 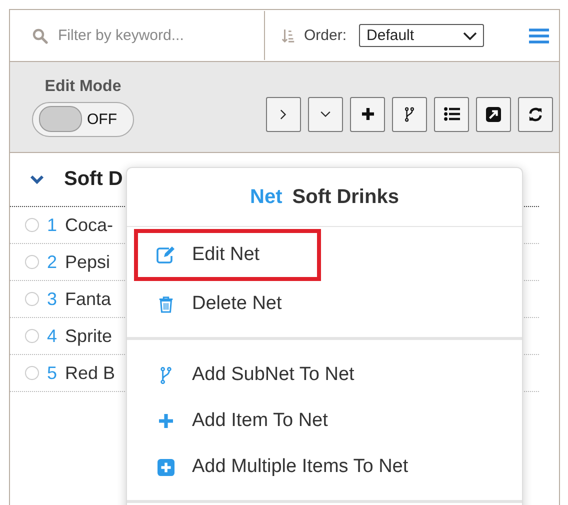 What do you see at coordinates (345, 197) in the screenshot?
I see `menu-title: Soft Drinks` at bounding box center [345, 197].